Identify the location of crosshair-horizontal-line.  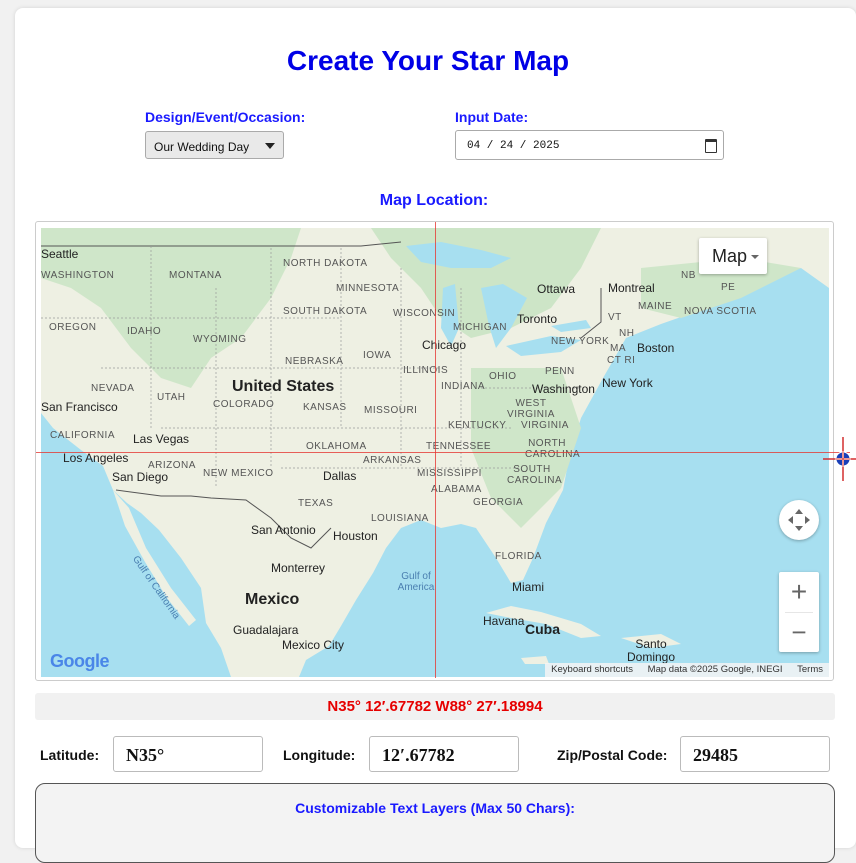
(443, 452).